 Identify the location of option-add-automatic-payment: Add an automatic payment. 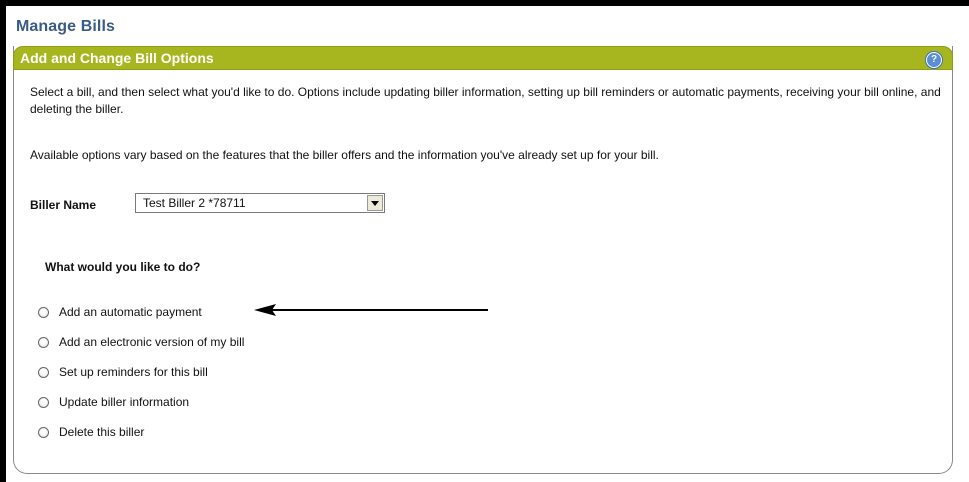
(120, 312).